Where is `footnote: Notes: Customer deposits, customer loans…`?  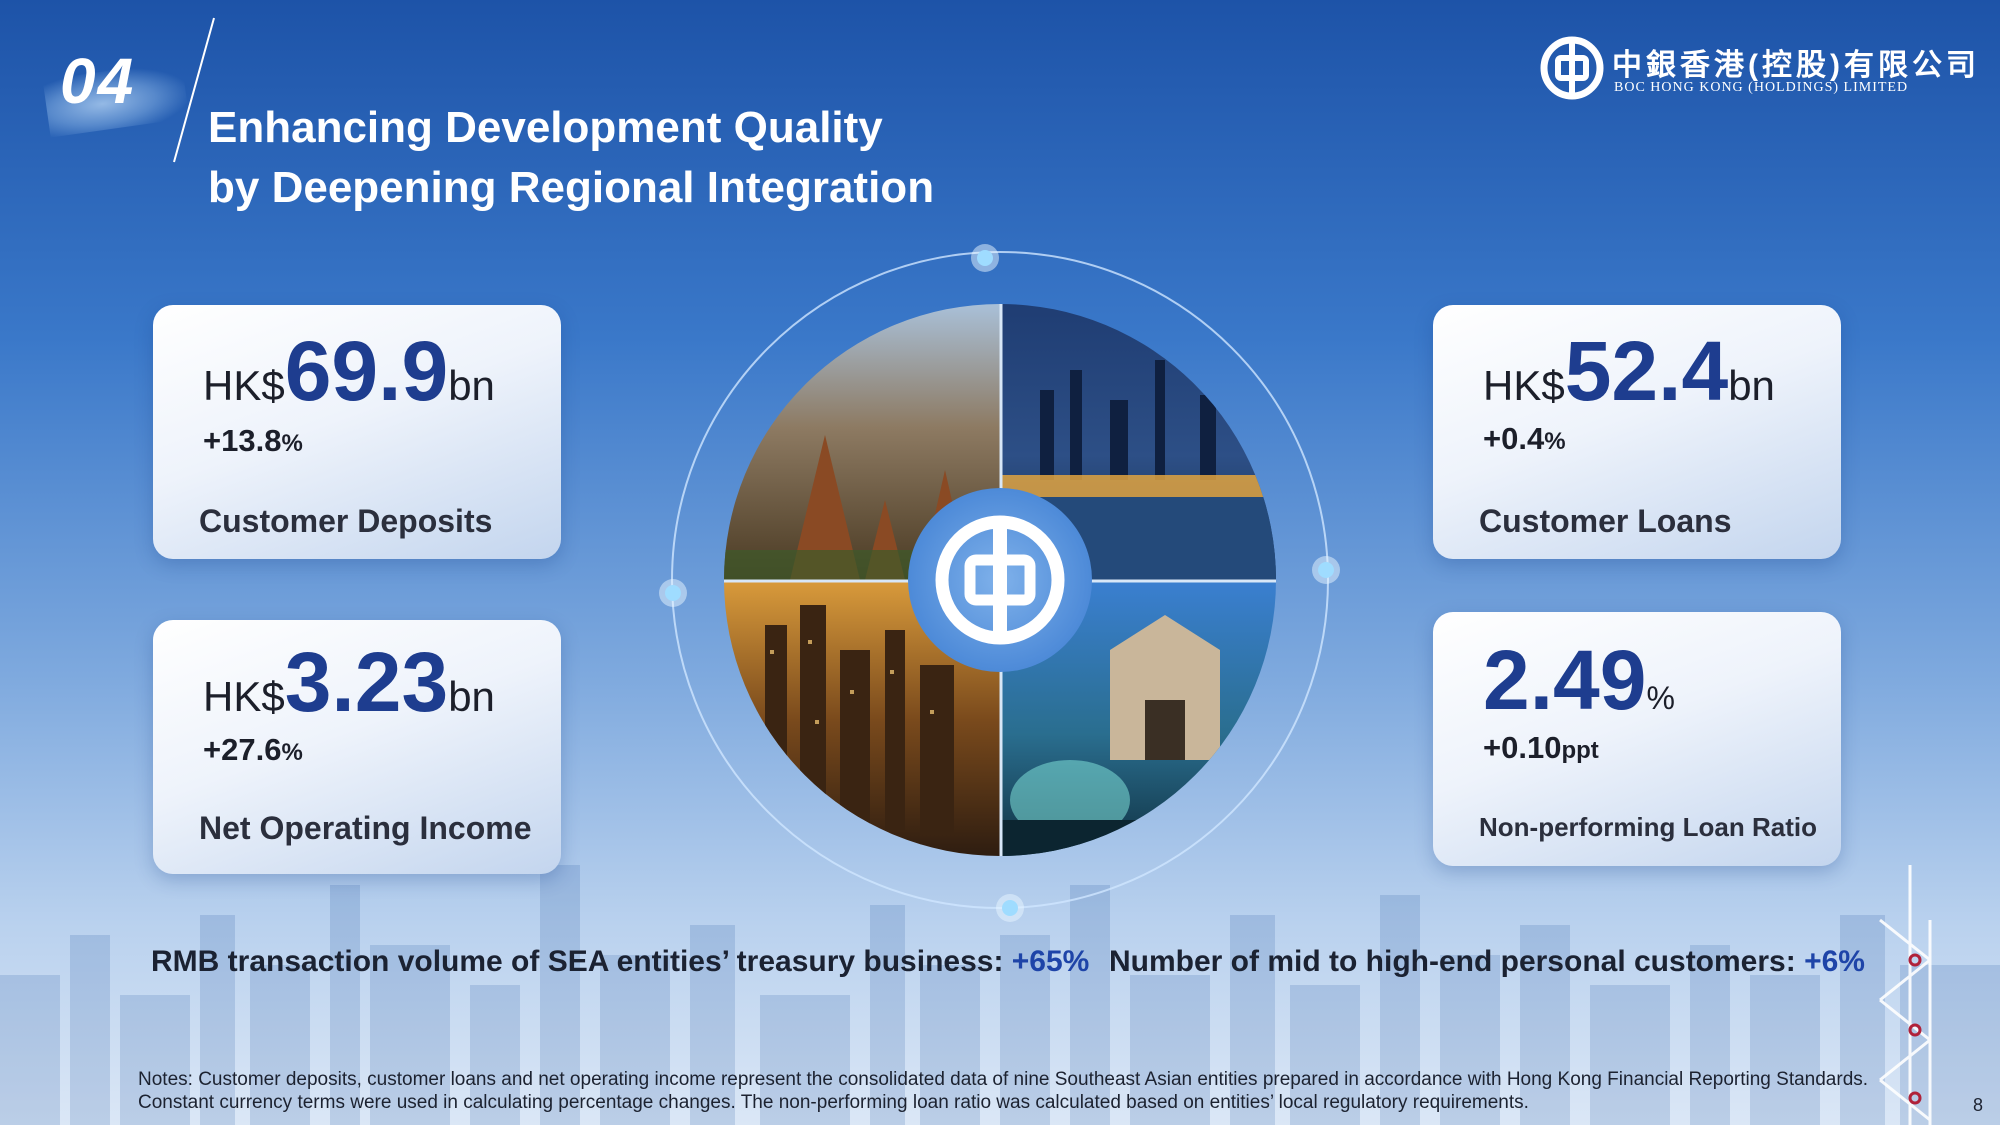
footnote: Notes: Customer deposits, customer loans… is located at coordinates (1003, 1091).